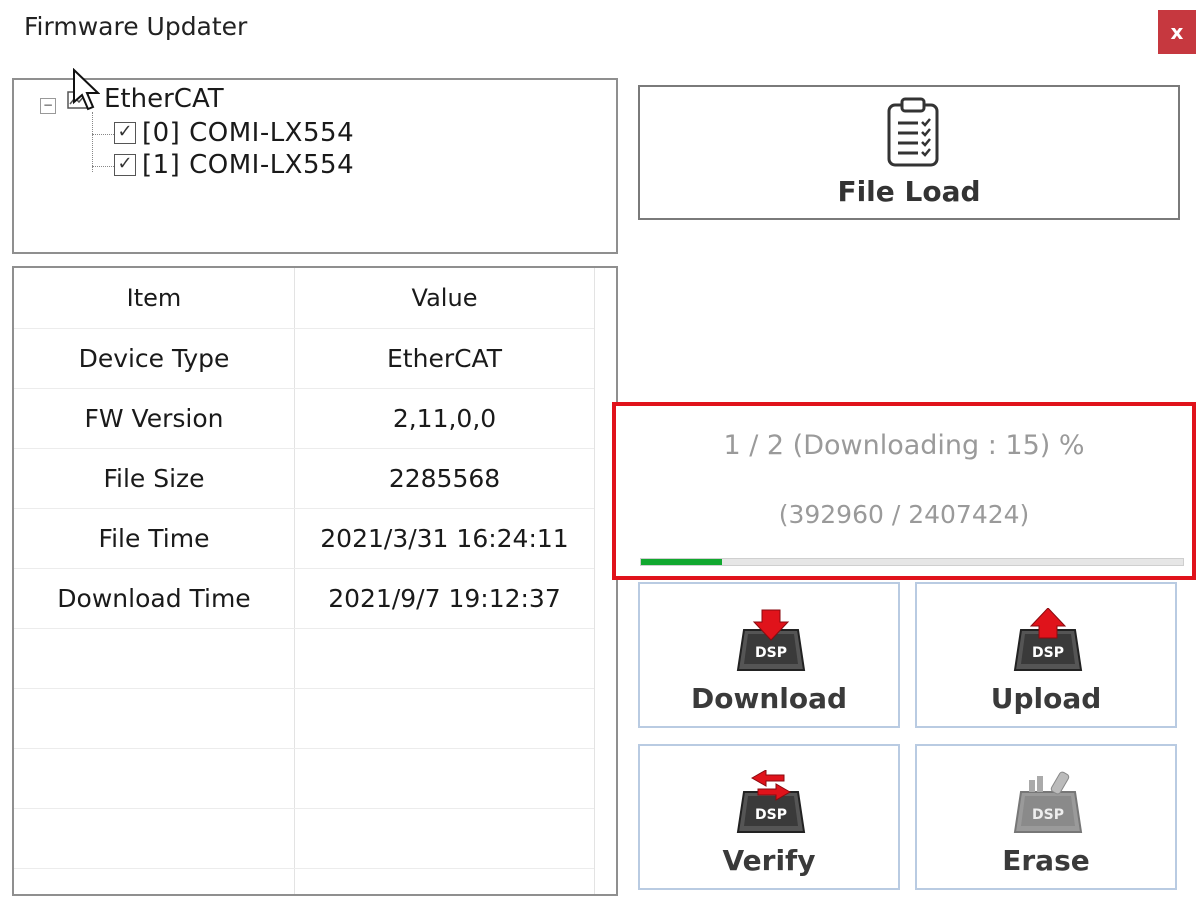 The image size is (1197, 908). What do you see at coordinates (154, 298) in the screenshot?
I see `column-header-item: Item` at bounding box center [154, 298].